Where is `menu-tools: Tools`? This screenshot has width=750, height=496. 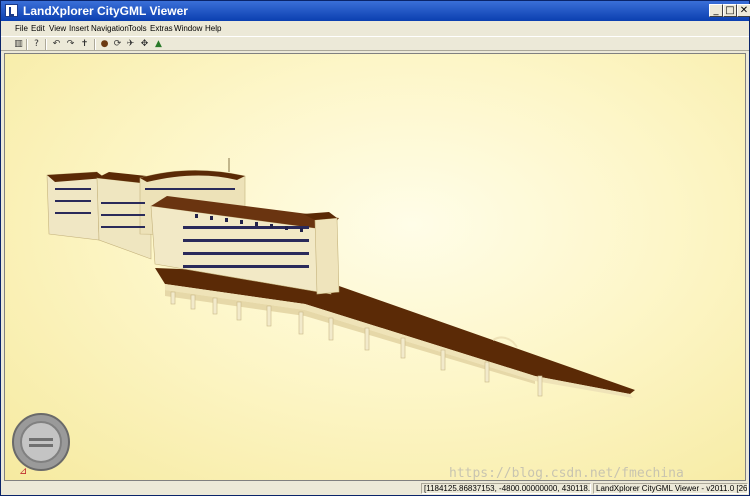
menu-tools: Tools is located at coordinates (137, 28).